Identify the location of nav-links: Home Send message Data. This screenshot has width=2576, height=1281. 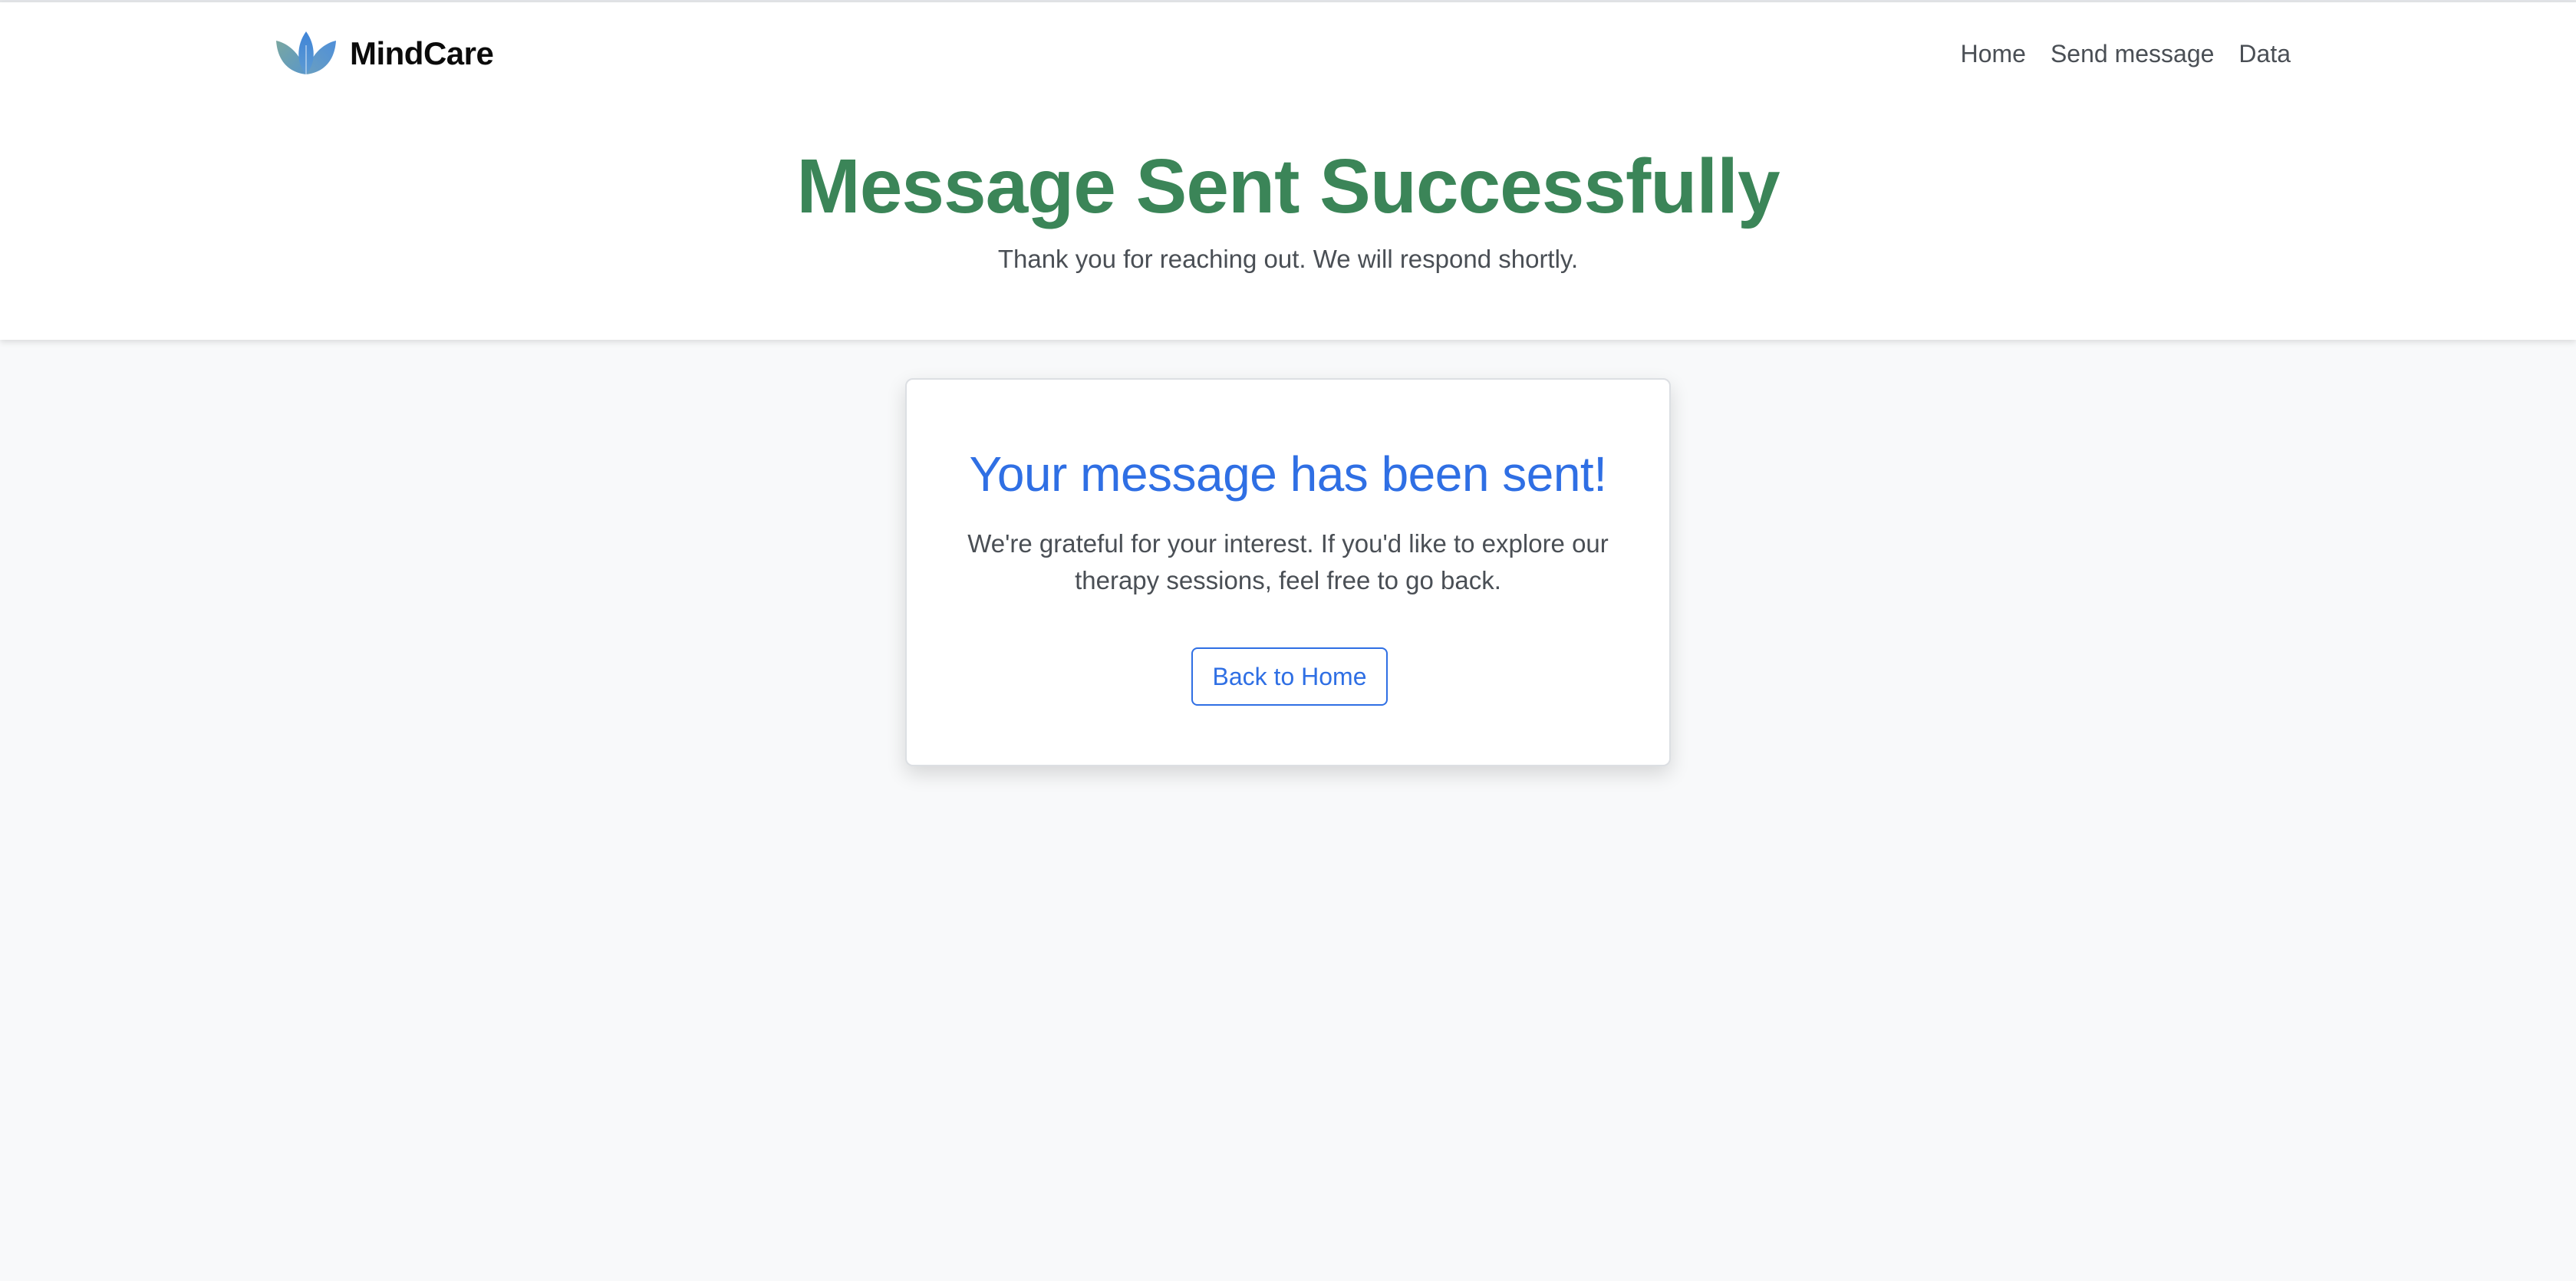
(2126, 53).